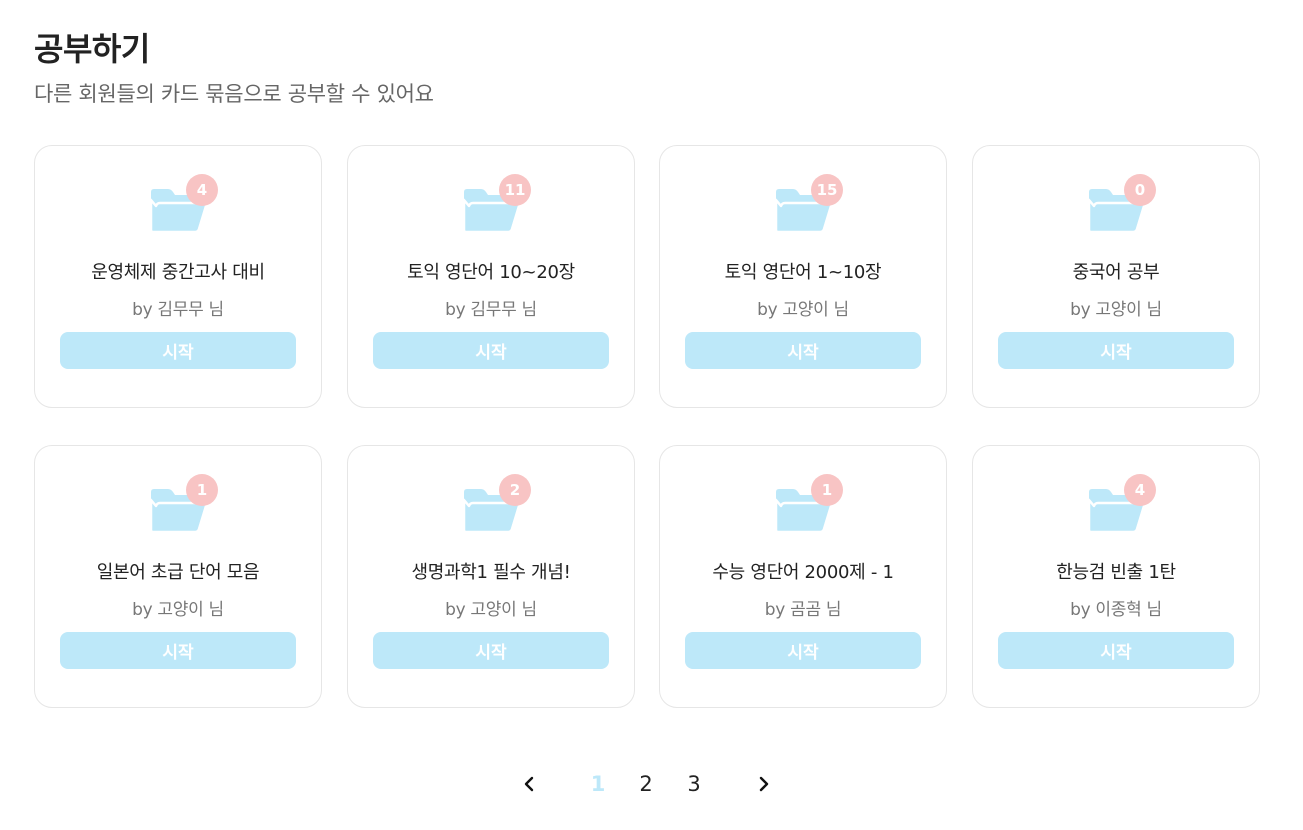  I want to click on card-count-badge: 2, so click(515, 490).